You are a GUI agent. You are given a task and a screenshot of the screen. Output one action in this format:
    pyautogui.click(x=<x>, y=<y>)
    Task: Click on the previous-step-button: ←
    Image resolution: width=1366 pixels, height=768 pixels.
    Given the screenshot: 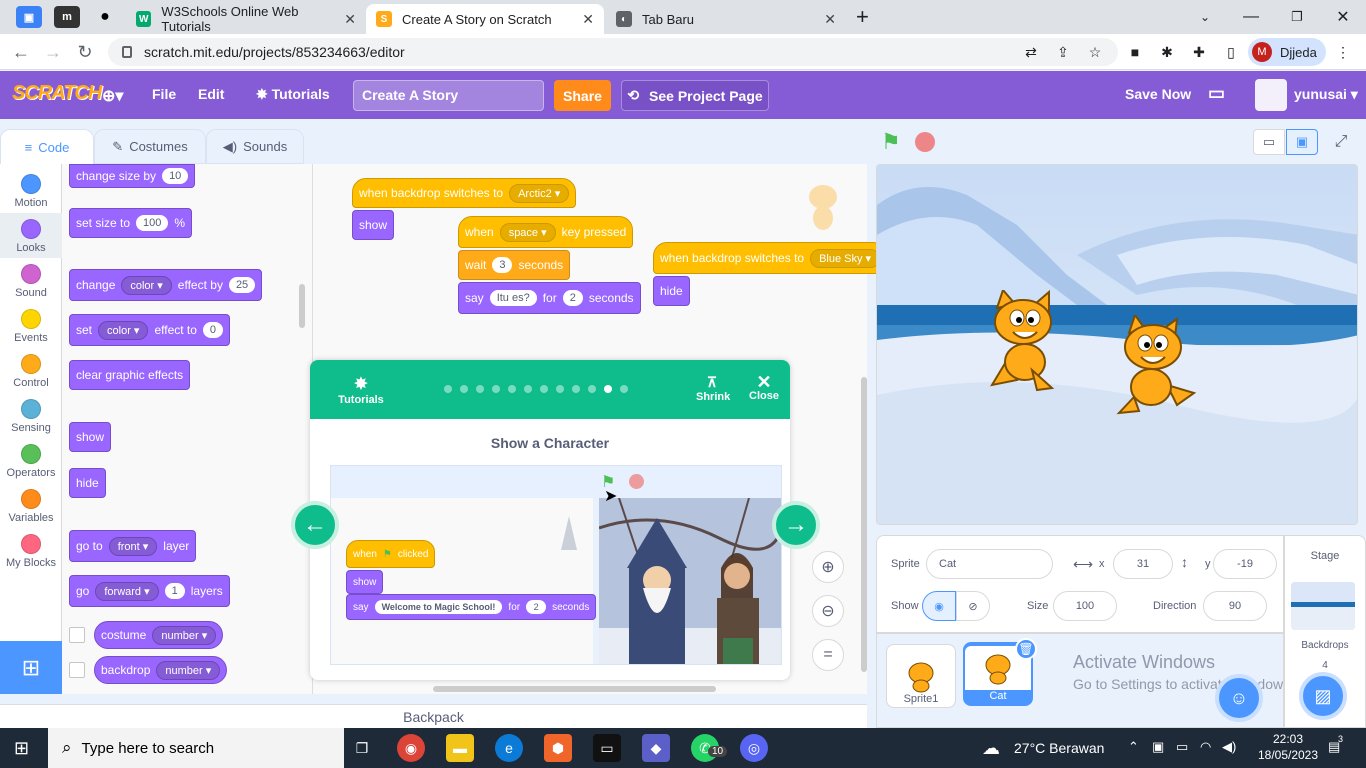 What is the action you would take?
    pyautogui.click(x=315, y=525)
    